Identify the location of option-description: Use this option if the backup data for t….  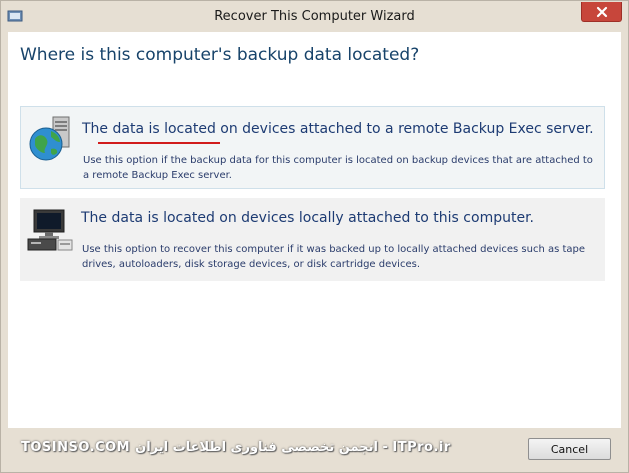
(338, 168).